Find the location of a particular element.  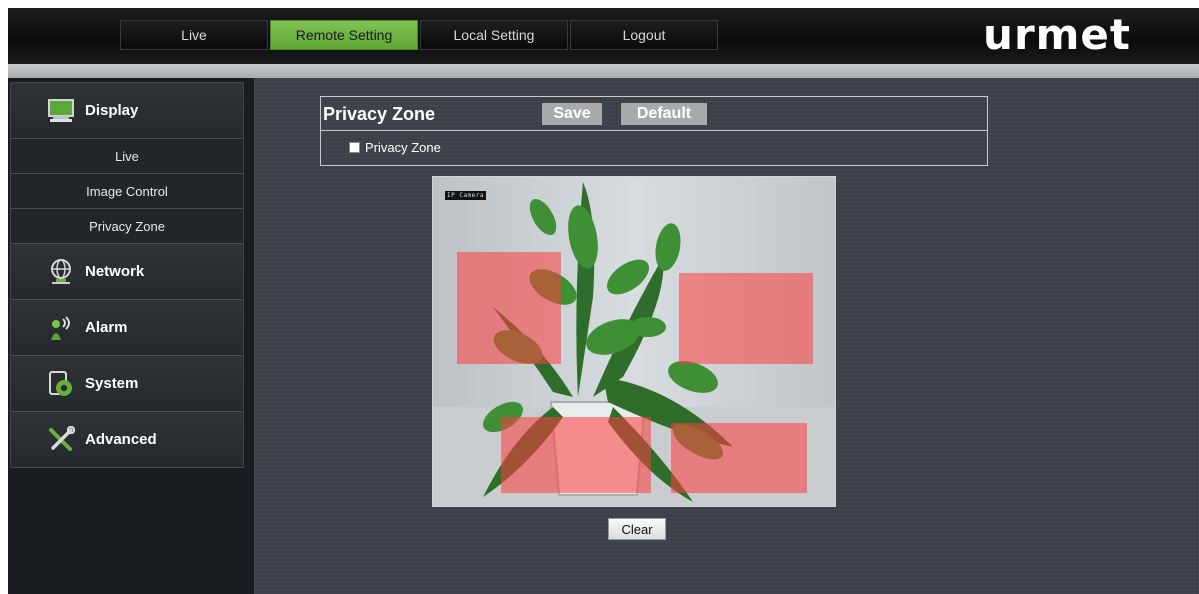

clear-button: Clear is located at coordinates (637, 529).